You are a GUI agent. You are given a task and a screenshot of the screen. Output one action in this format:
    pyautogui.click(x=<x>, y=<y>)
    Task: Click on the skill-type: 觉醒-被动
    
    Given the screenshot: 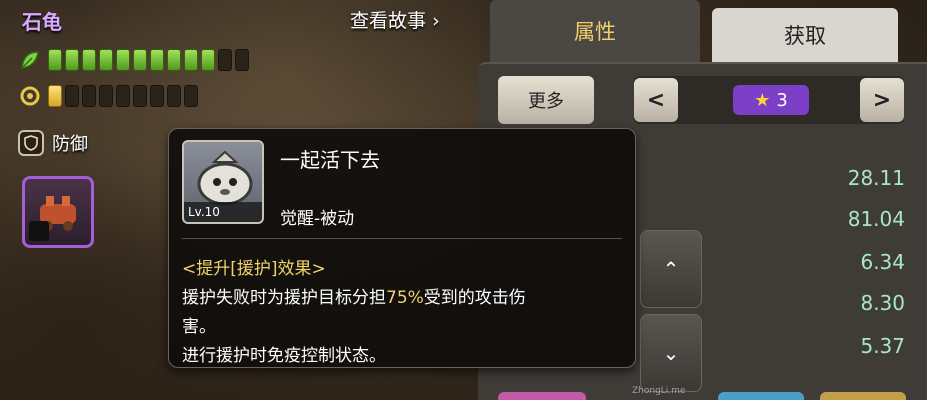 What is the action you would take?
    pyautogui.click(x=317, y=219)
    